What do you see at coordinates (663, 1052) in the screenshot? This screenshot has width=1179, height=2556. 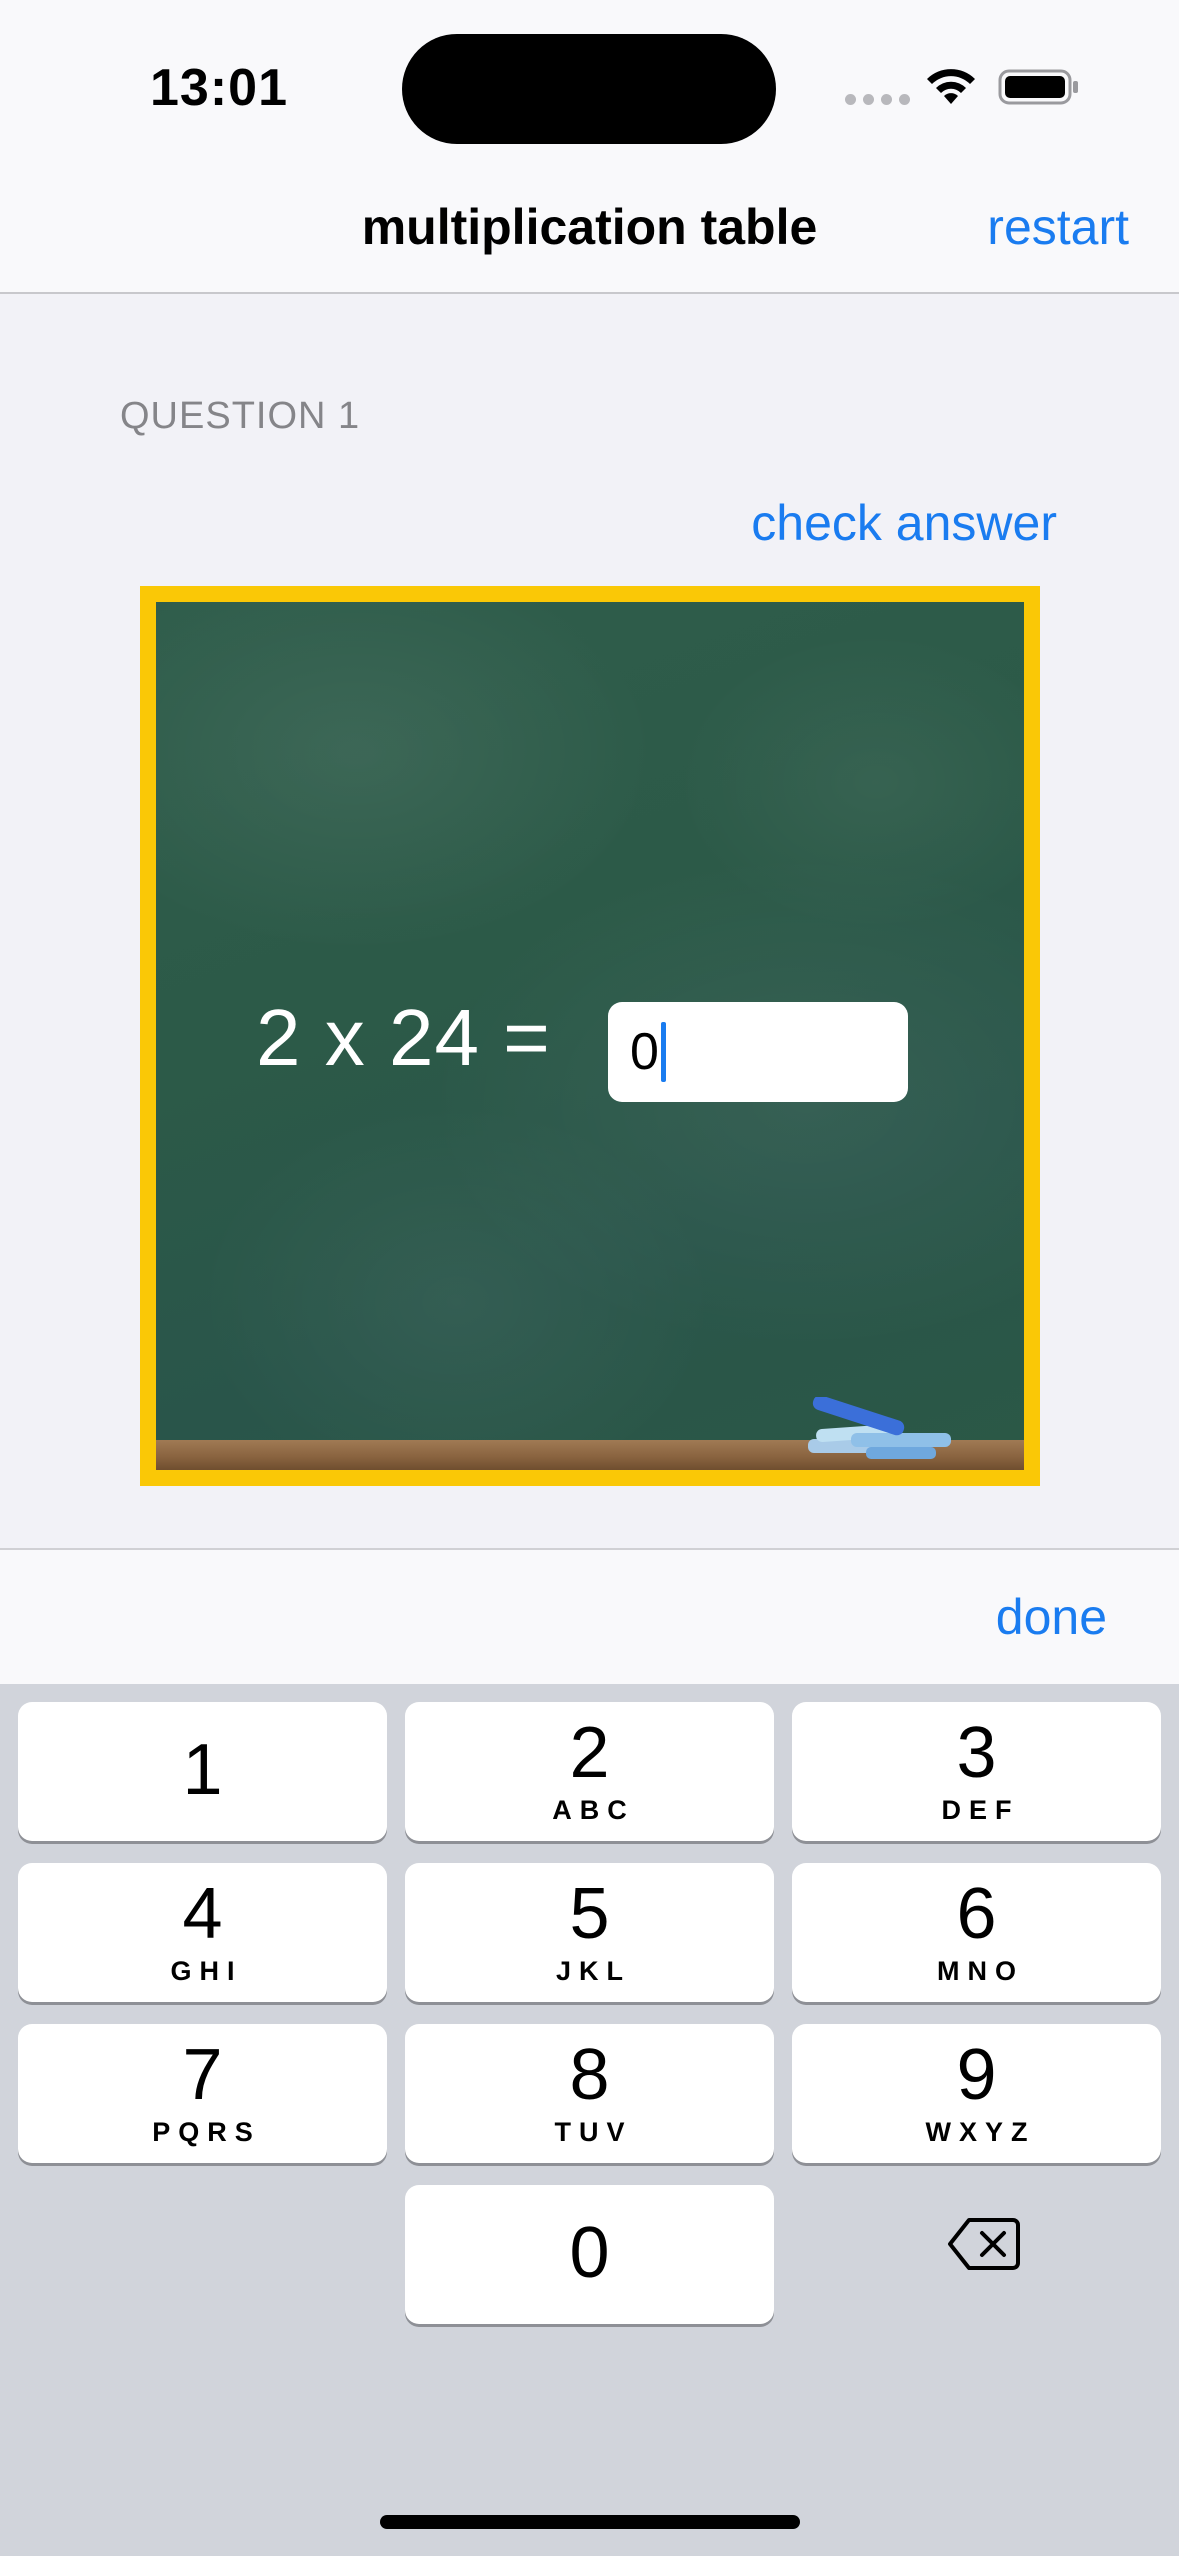 I see `text-cursor` at bounding box center [663, 1052].